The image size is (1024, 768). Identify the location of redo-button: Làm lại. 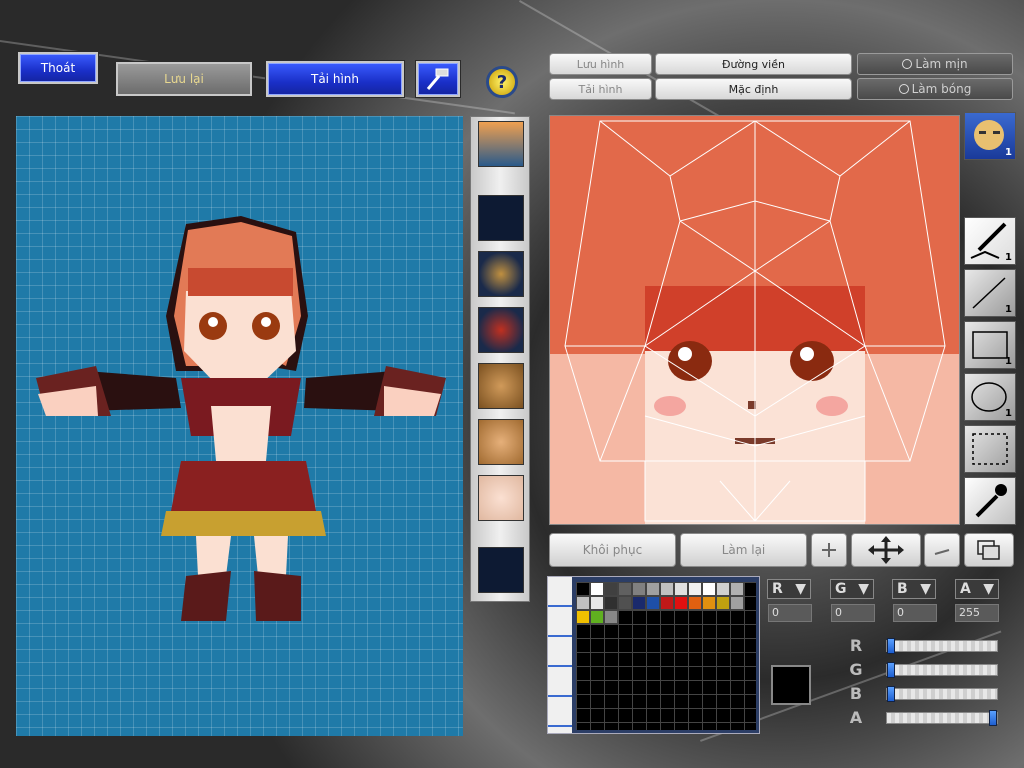
(743, 550).